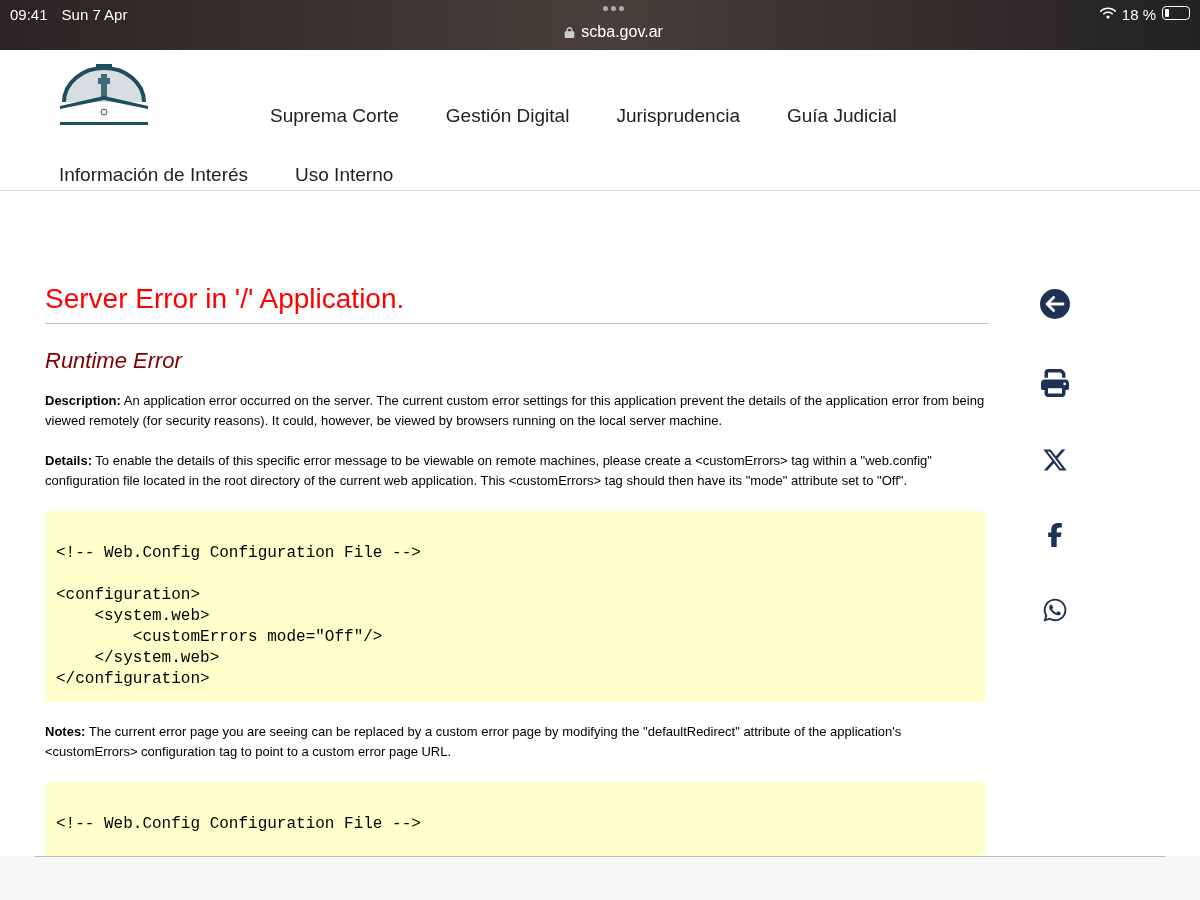  Describe the element at coordinates (114, 361) in the screenshot. I see `error-subtitle: Runtime Error` at that location.